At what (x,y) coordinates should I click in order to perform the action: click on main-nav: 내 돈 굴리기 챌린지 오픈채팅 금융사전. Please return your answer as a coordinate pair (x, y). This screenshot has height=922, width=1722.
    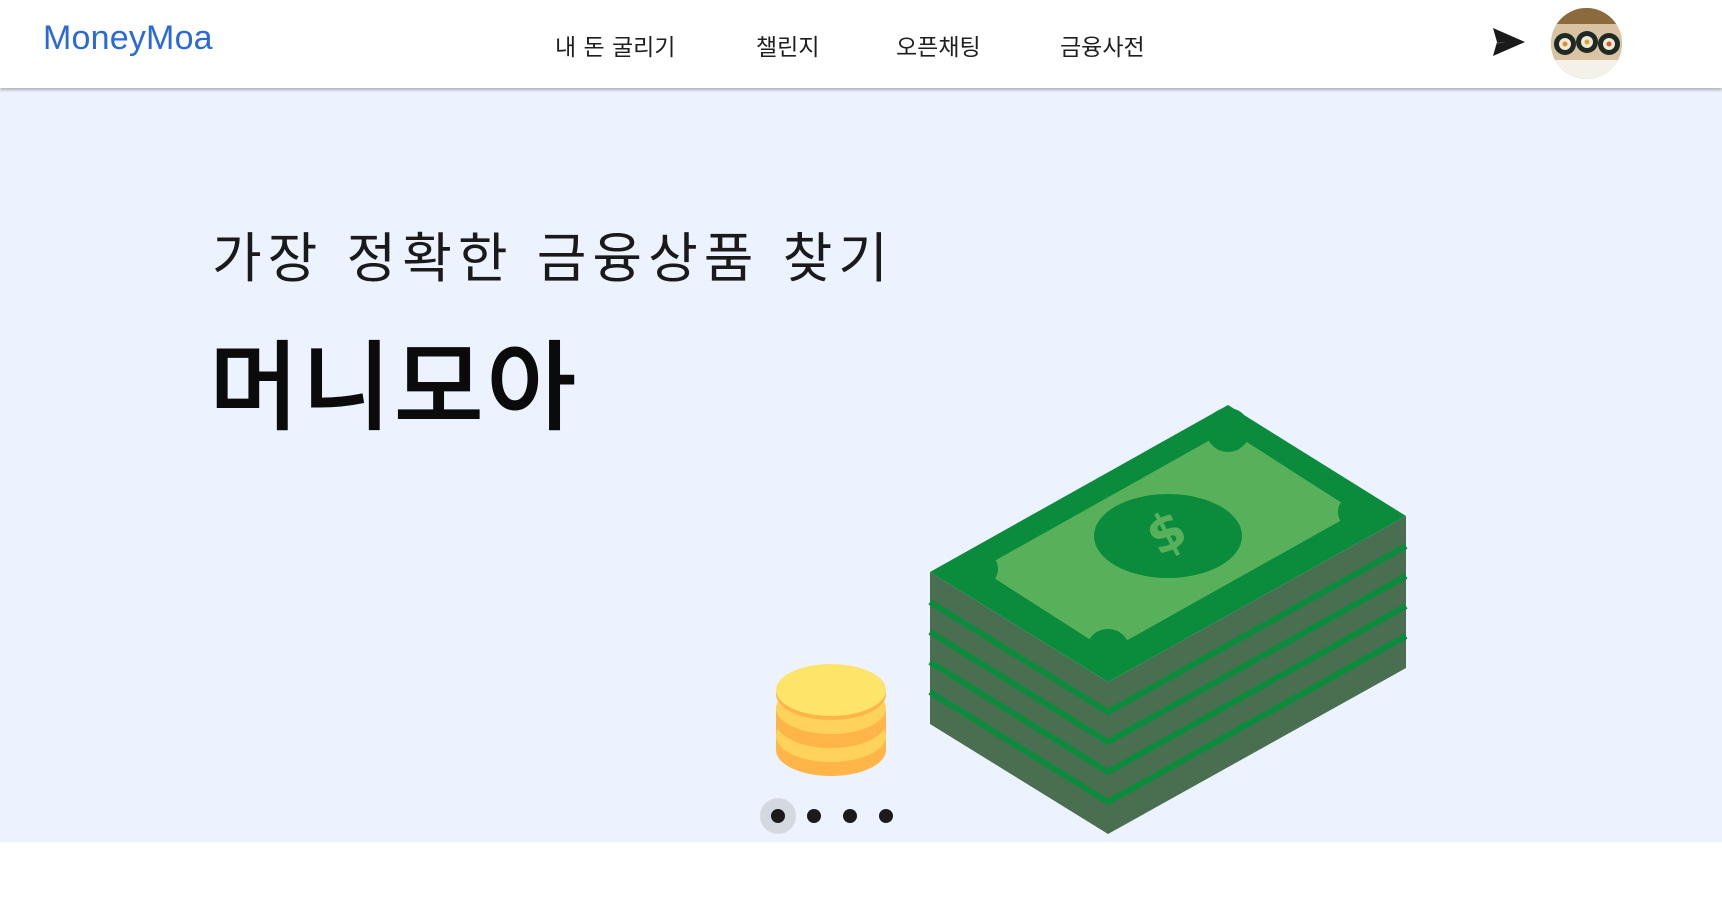
    Looking at the image, I should click on (861, 44).